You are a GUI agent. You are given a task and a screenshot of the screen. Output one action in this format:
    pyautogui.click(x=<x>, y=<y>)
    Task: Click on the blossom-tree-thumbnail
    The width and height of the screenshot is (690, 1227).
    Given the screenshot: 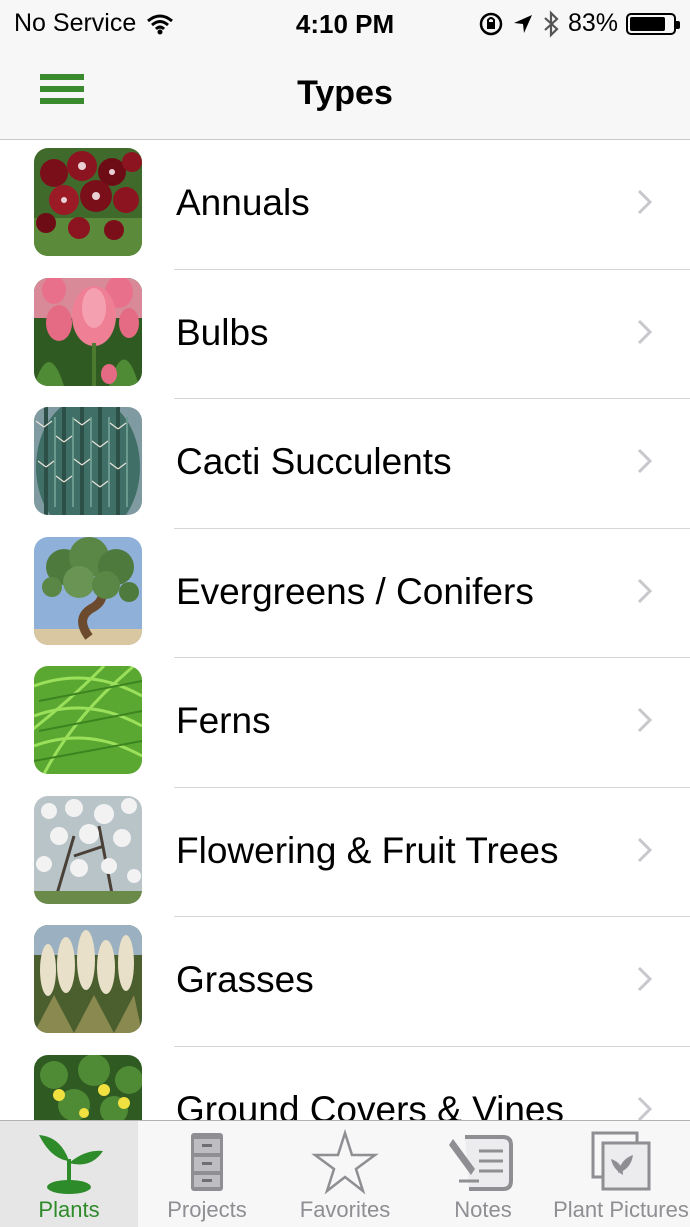 What is the action you would take?
    pyautogui.click(x=88, y=849)
    